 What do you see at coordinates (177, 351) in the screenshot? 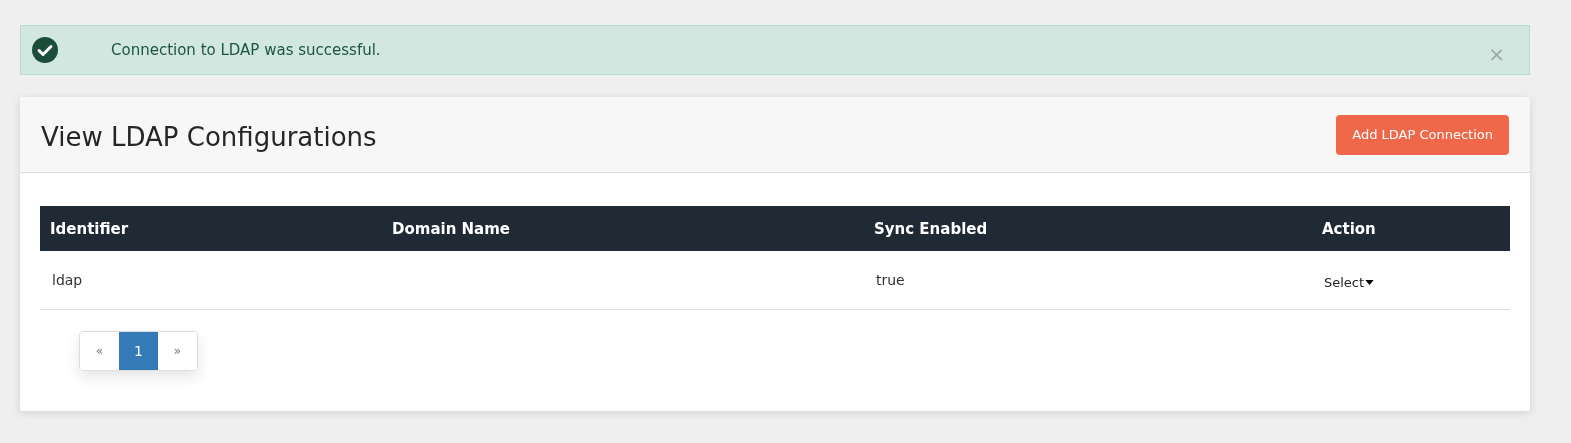
I see `next-page-button: »` at bounding box center [177, 351].